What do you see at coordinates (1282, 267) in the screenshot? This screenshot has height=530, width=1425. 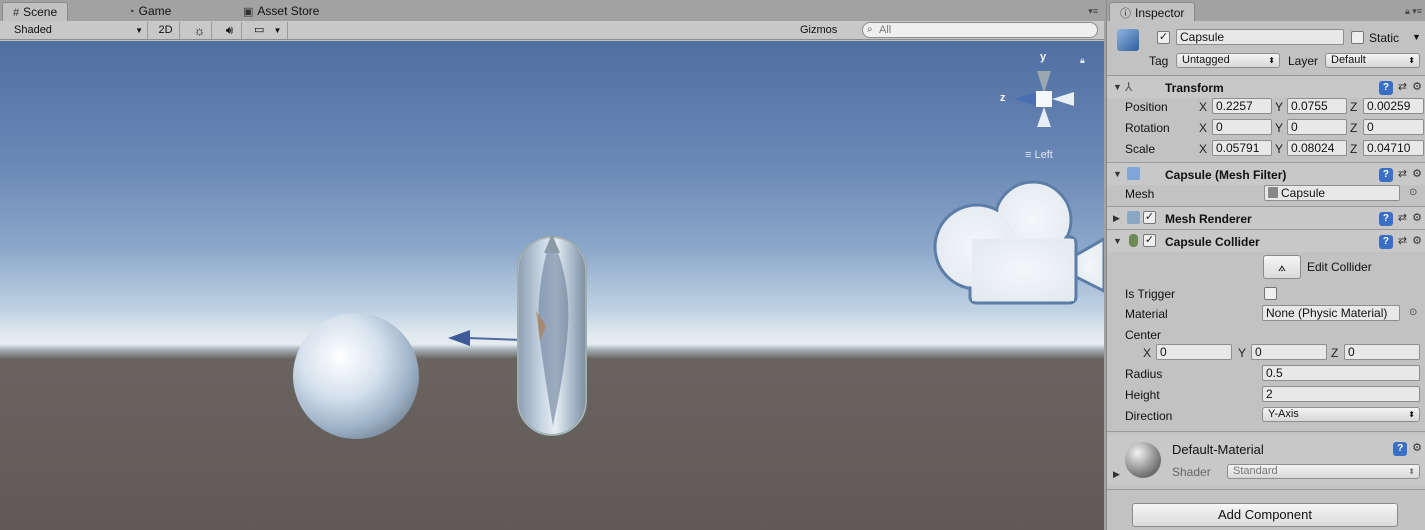 I see `edit-collider-button: ⟑` at bounding box center [1282, 267].